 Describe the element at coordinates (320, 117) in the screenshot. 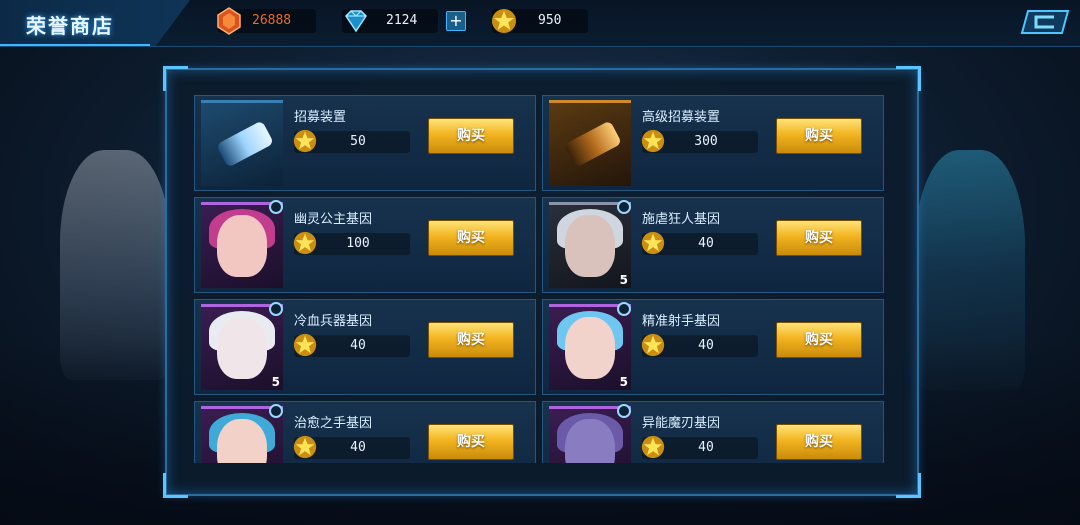

I see `item-name: 招募装置` at that location.